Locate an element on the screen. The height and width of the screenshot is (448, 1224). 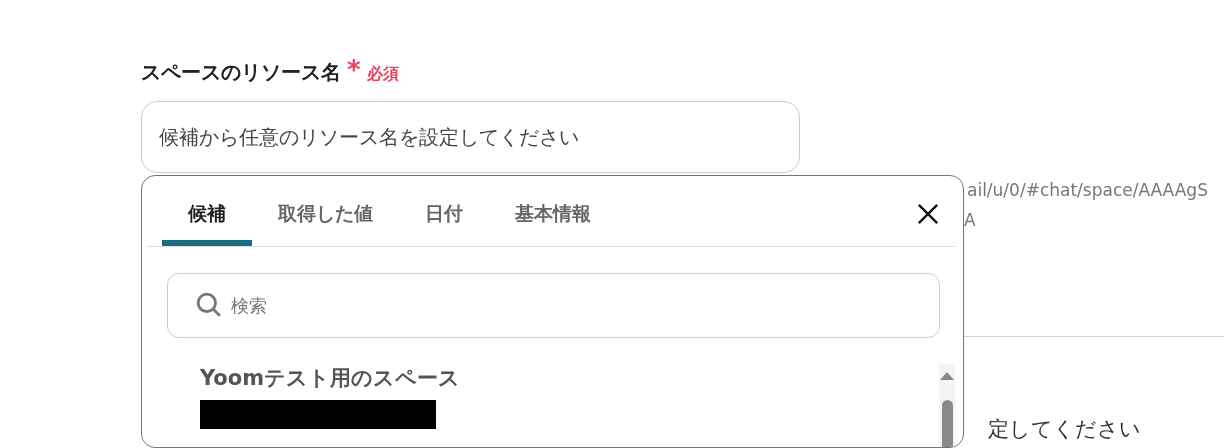
required-label: 必須 is located at coordinates (382, 74).